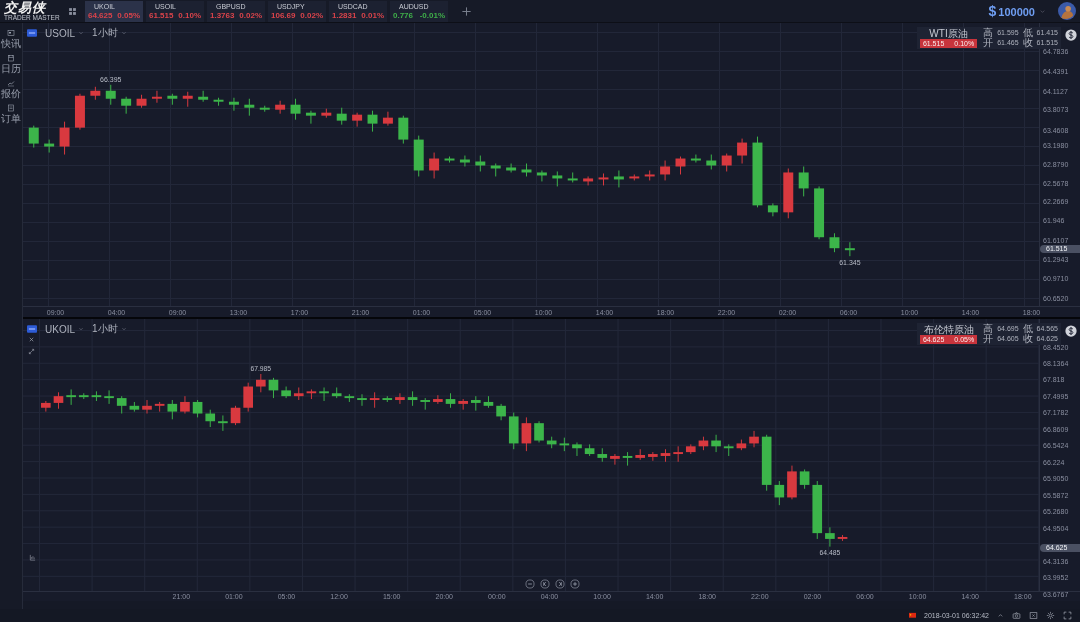 The width and height of the screenshot is (1080, 622). I want to click on flag-icon, so click(912, 615).